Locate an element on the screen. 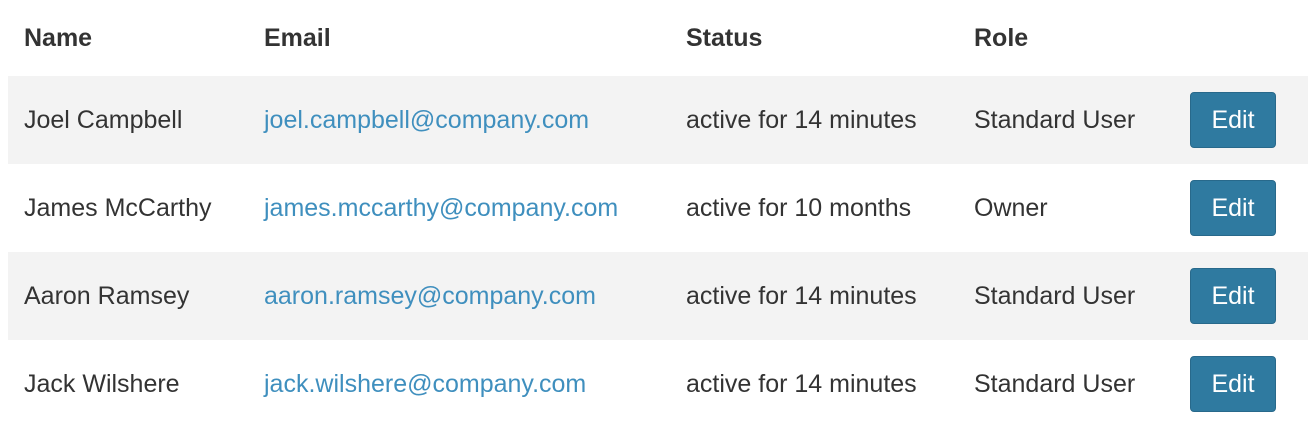 The height and width of the screenshot is (440, 1316). user-name: Aaron Ramsey is located at coordinates (107, 295).